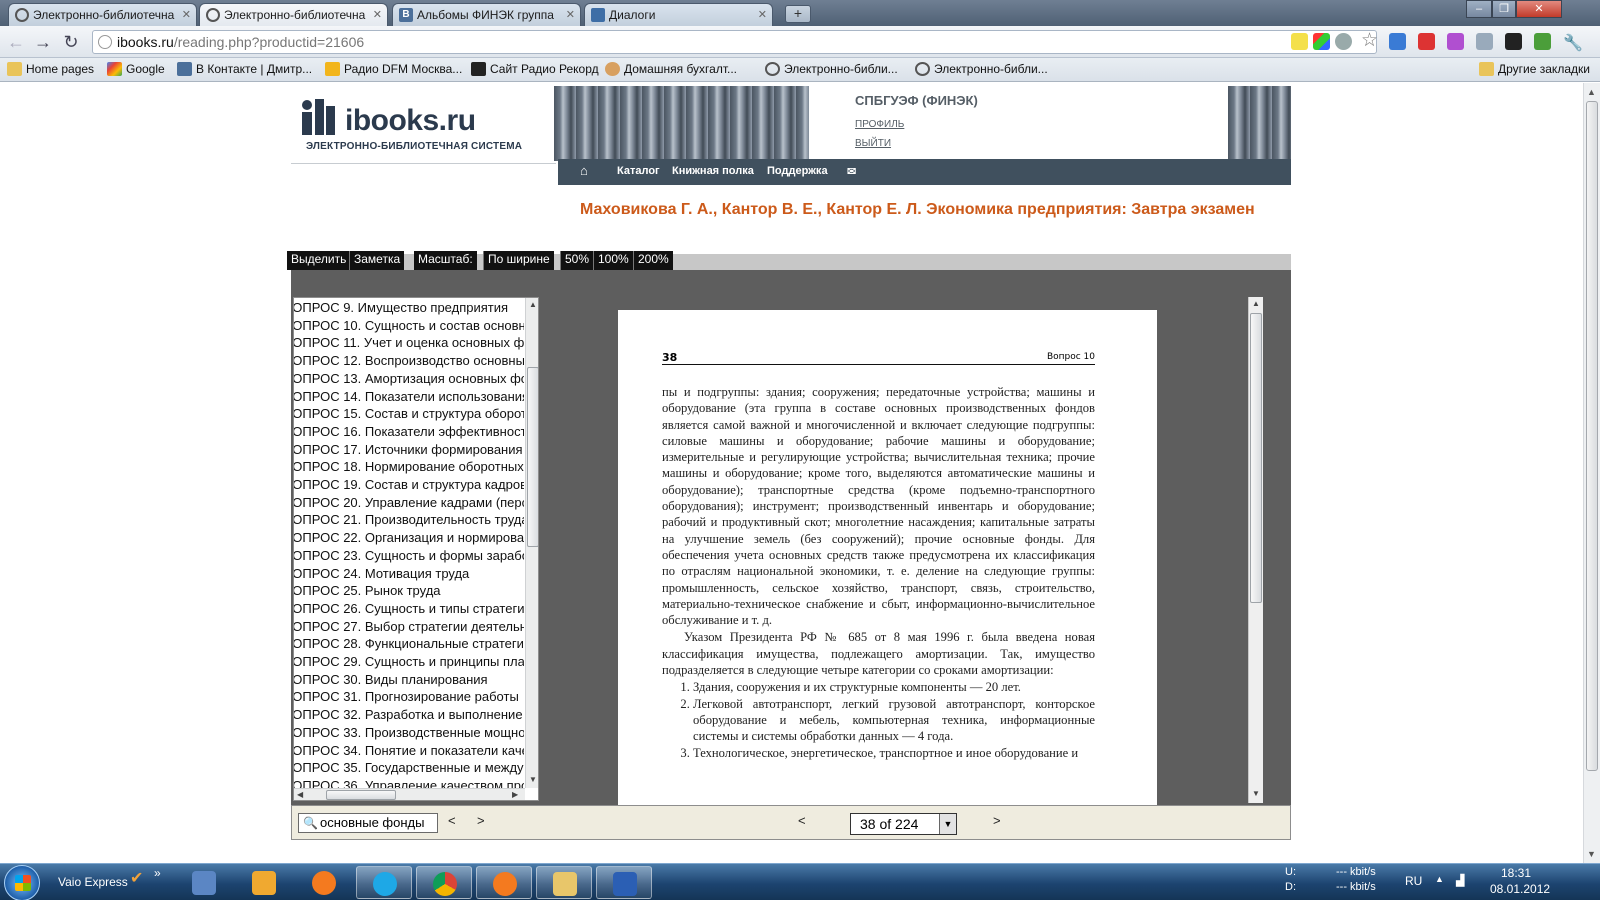  Describe the element at coordinates (409, 680) in the screenshot. I see `toc-item: ВОПРОС 30. Виды планирования` at that location.